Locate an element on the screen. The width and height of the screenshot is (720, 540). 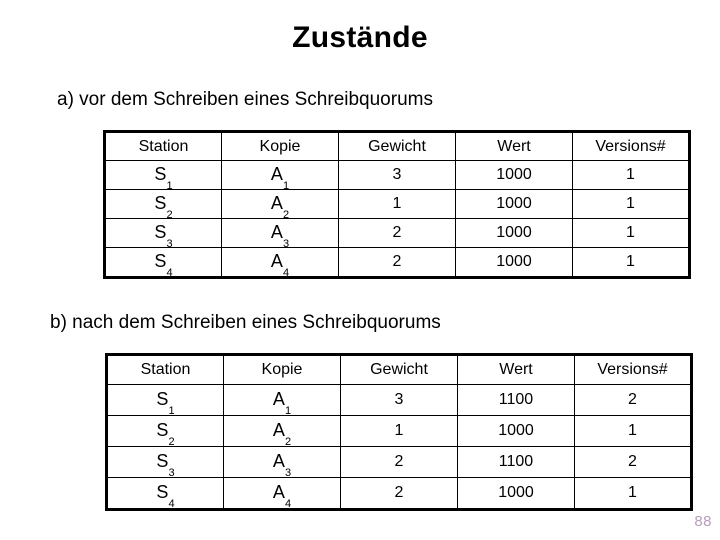
table-row: S1 A1 3 1000 1 is located at coordinates (397, 175).